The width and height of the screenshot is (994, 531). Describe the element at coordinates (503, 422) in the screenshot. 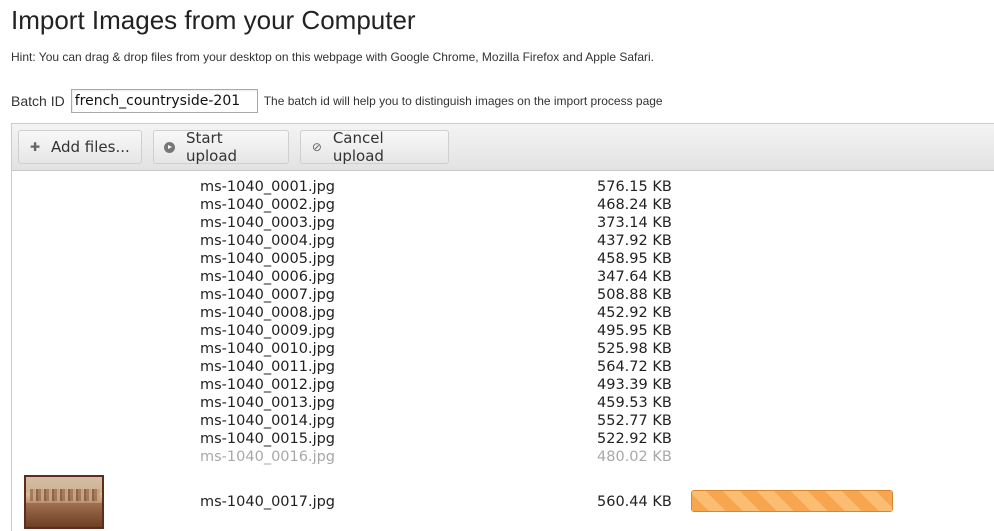

I see `file-row: ms-1040_0014.jpg 552.77 KB` at that location.